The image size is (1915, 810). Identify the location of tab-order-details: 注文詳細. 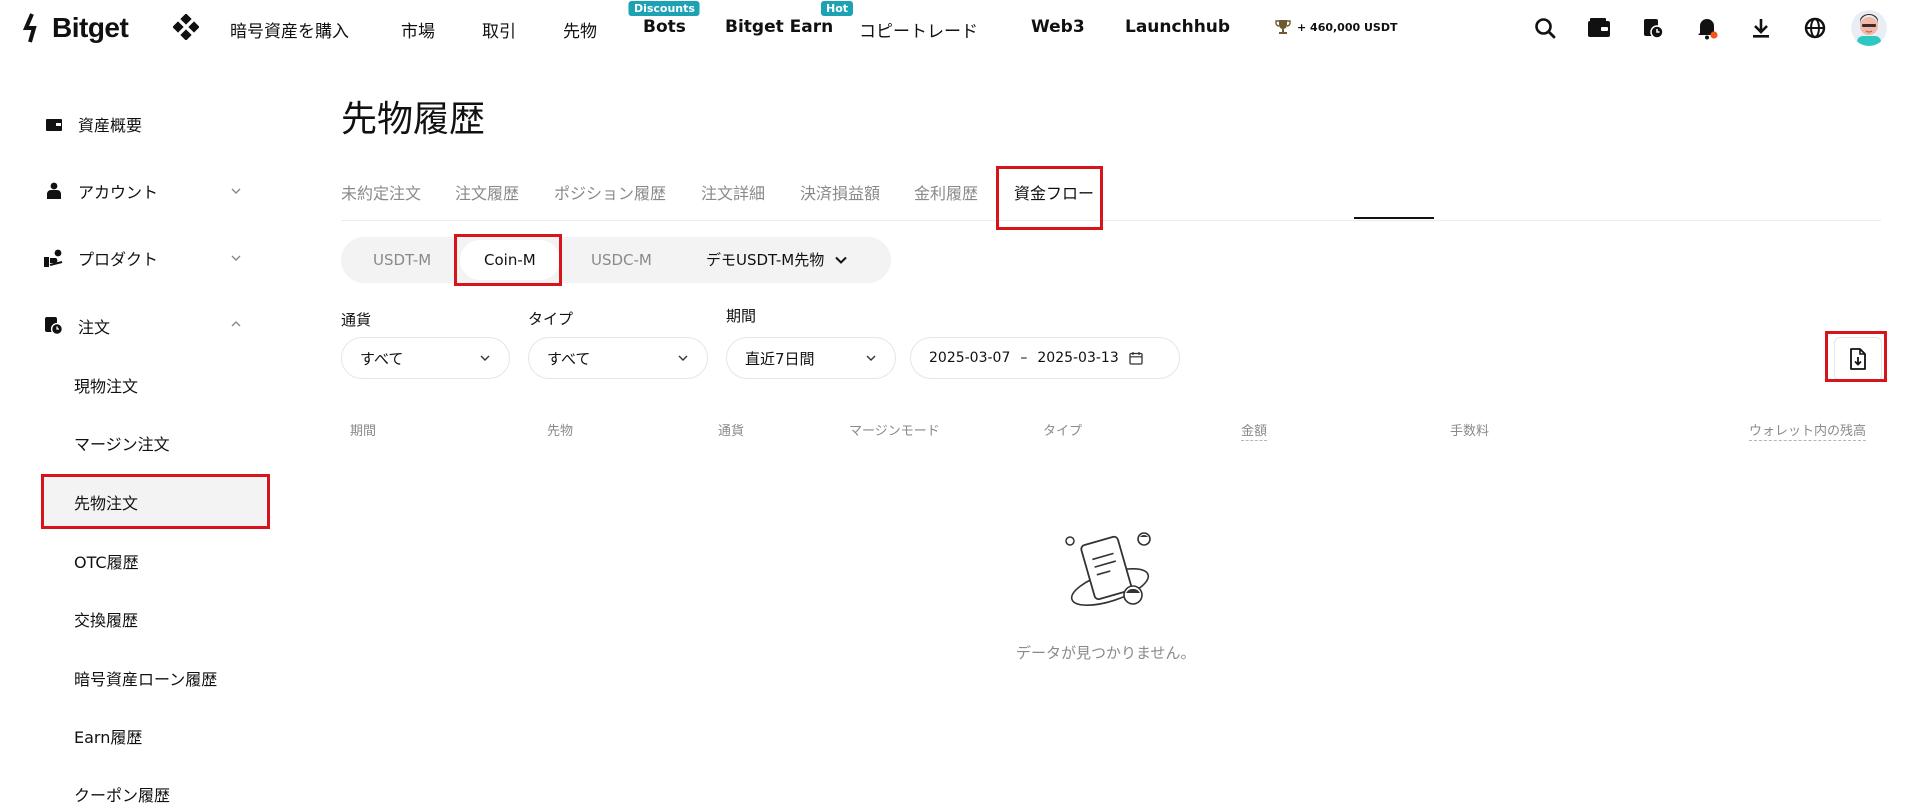
(733, 192).